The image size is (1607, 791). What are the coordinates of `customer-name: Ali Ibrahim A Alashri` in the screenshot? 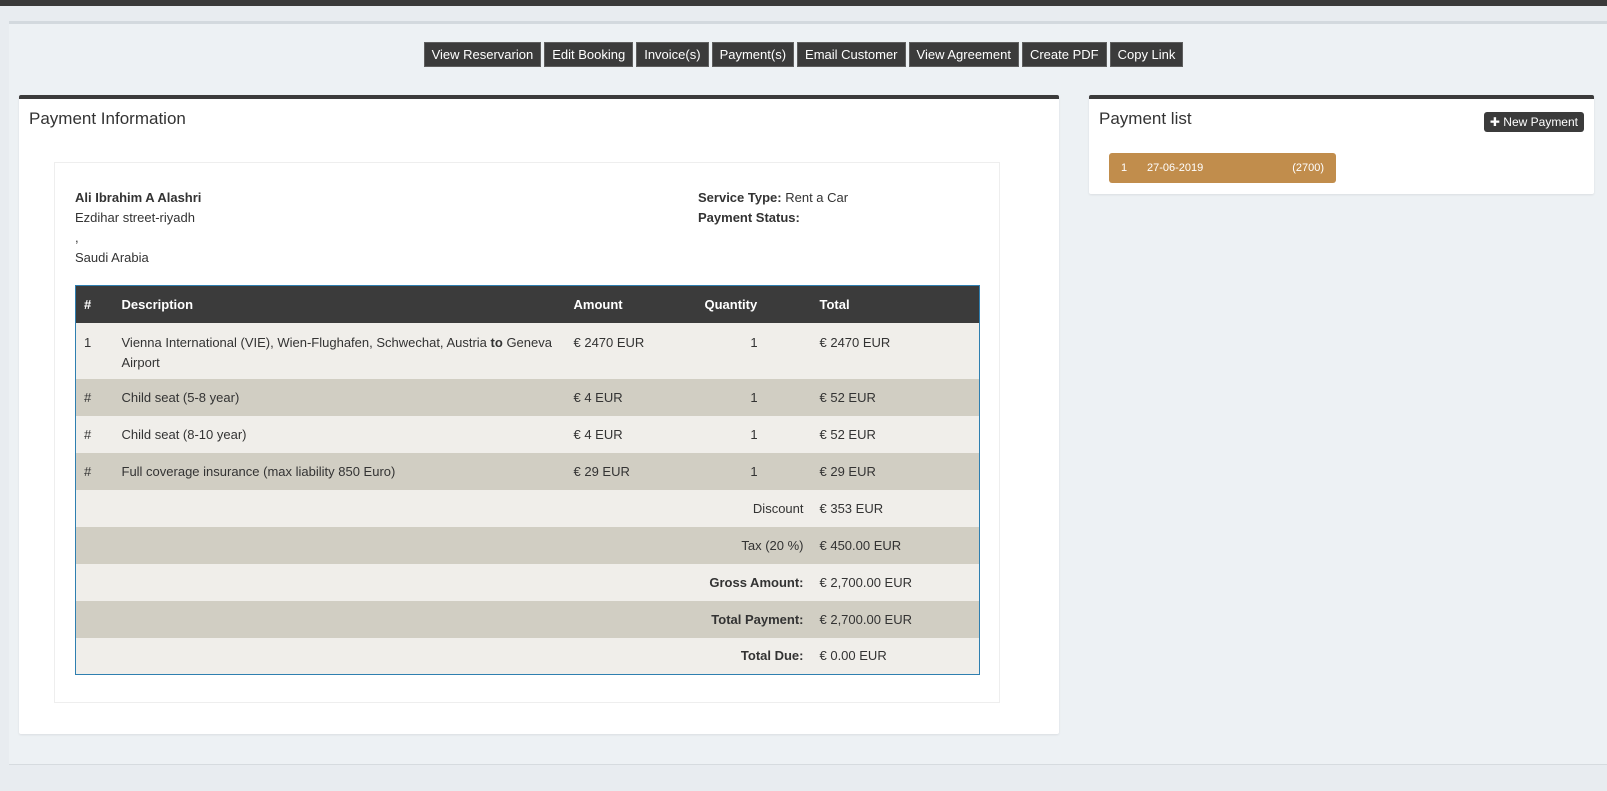 It's located at (138, 197).